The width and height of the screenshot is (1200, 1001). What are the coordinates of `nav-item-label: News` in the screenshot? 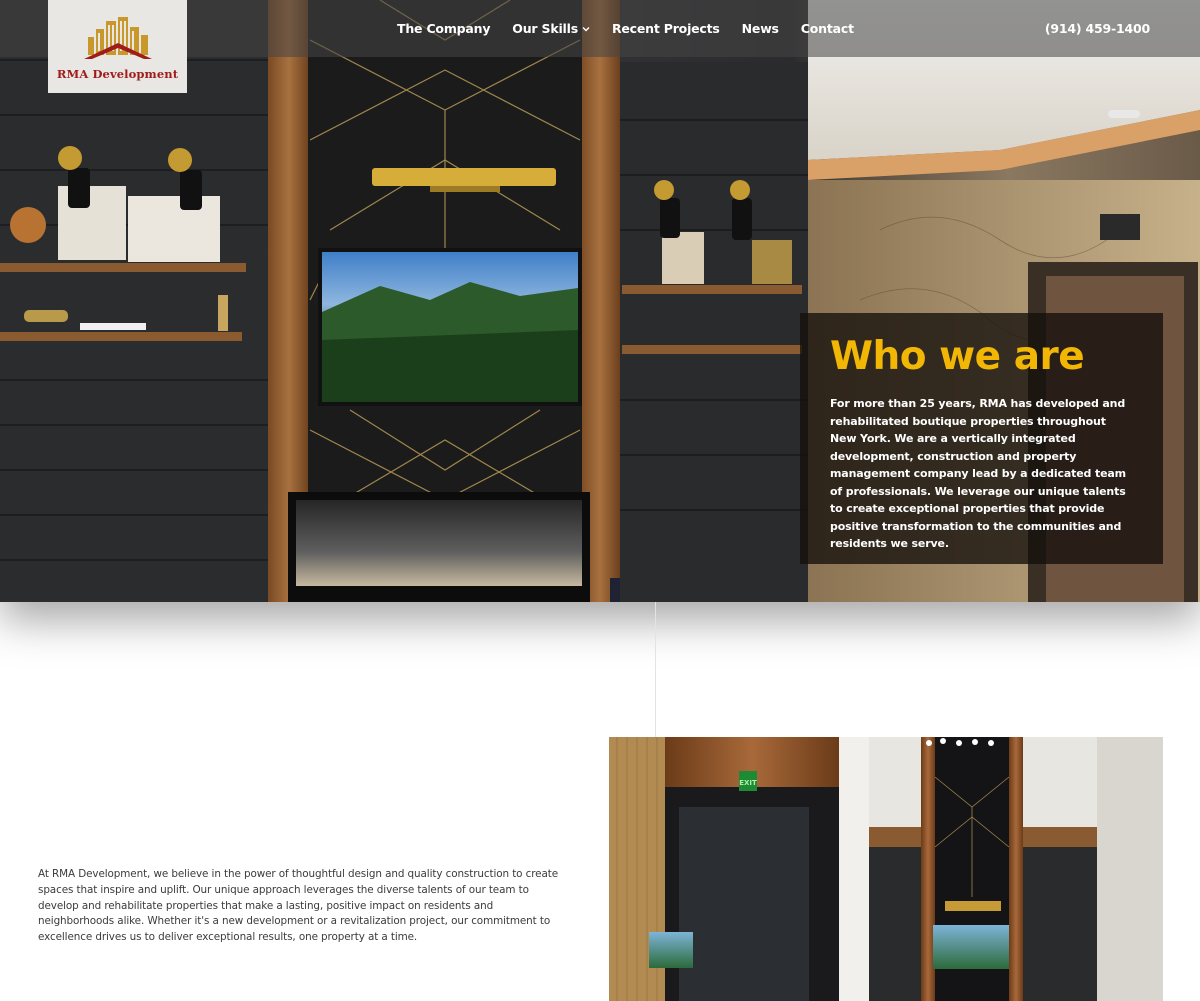 It's located at (760, 28).